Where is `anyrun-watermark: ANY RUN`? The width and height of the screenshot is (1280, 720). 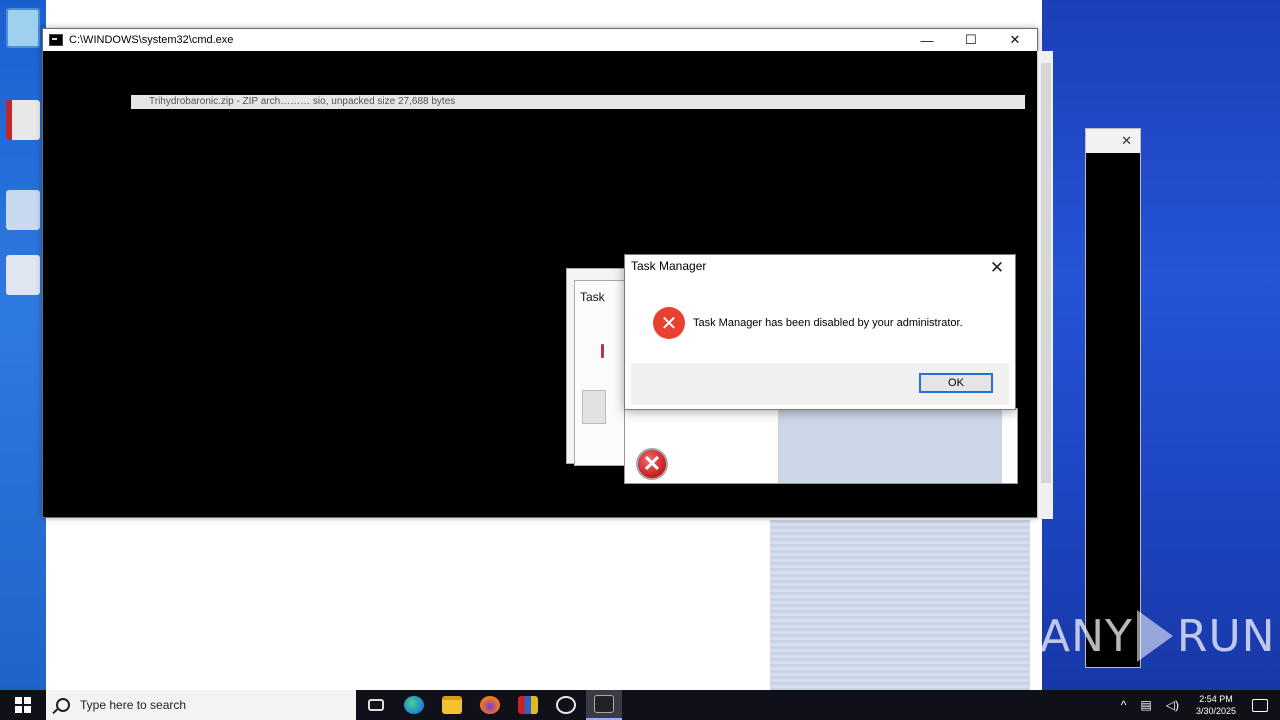 anyrun-watermark: ANY RUN is located at coordinates (1158, 636).